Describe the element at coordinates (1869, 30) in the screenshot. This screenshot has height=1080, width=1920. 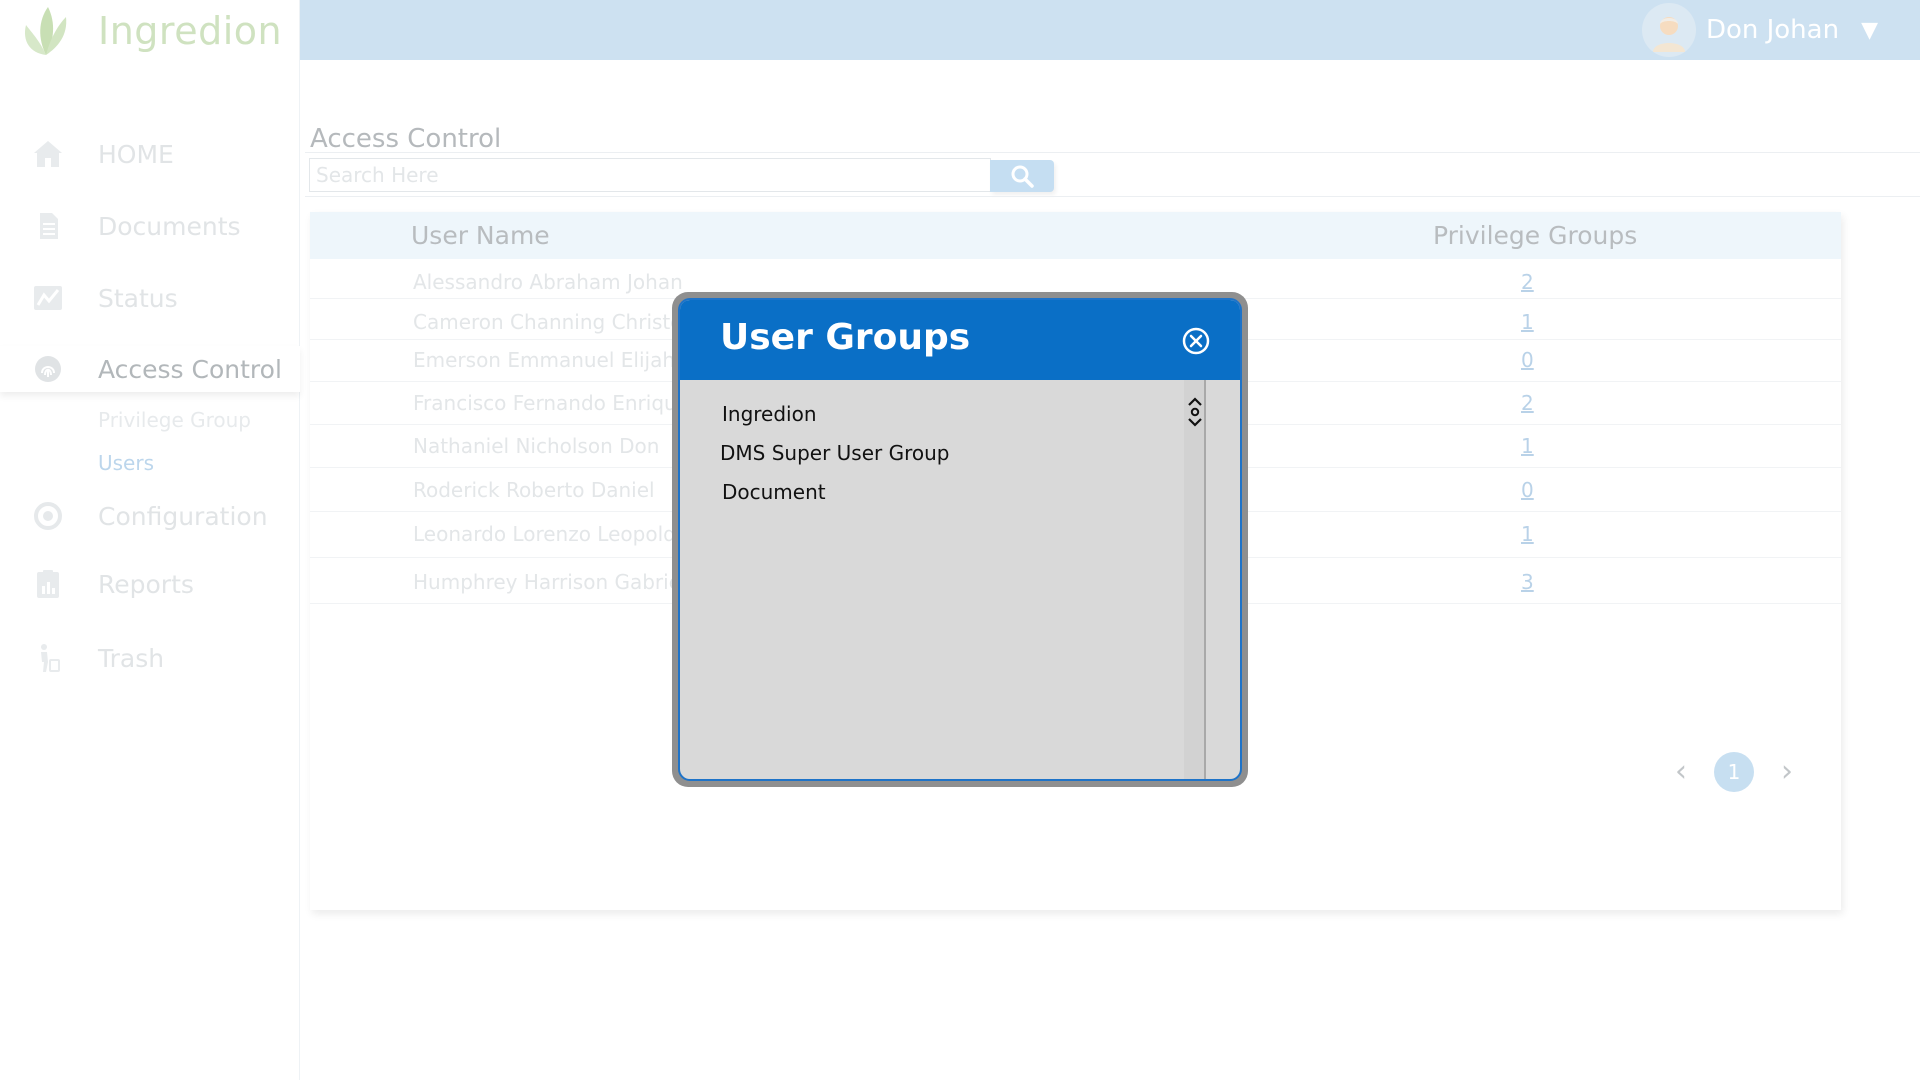
I see `chevron-down-icon: ▼` at that location.